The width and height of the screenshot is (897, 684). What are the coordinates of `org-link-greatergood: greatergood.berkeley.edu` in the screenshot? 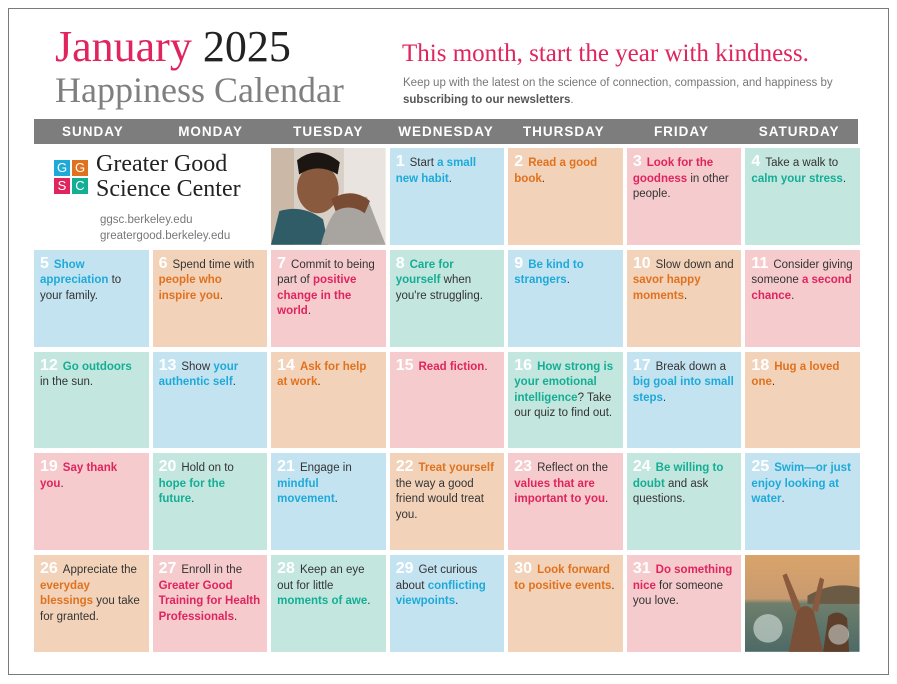 It's located at (183, 236).